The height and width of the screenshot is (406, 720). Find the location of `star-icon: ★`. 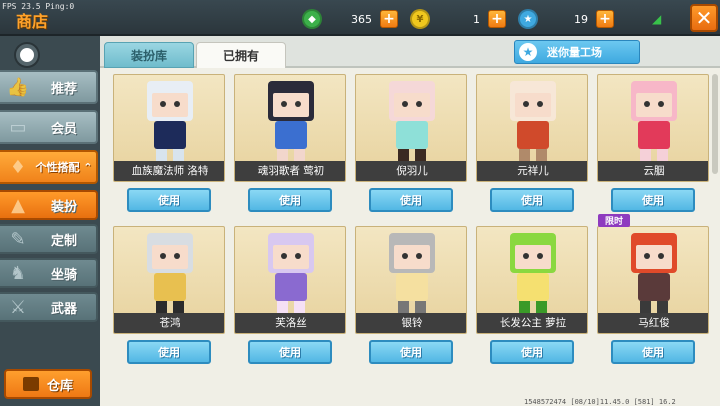

star-icon: ★ is located at coordinates (528, 52).